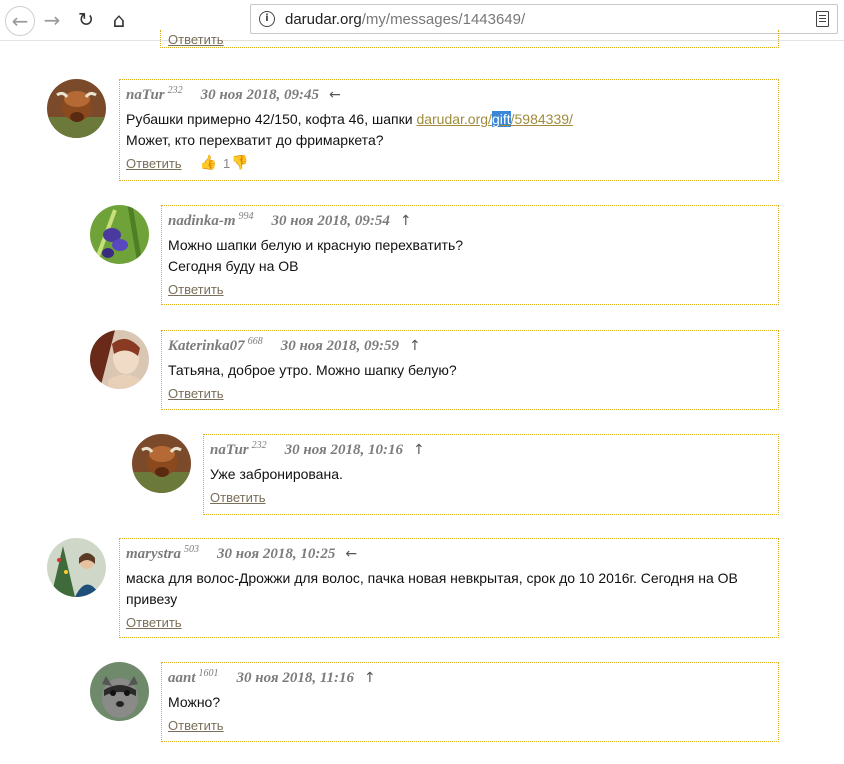  I want to click on reader-view-icon, so click(822, 19).